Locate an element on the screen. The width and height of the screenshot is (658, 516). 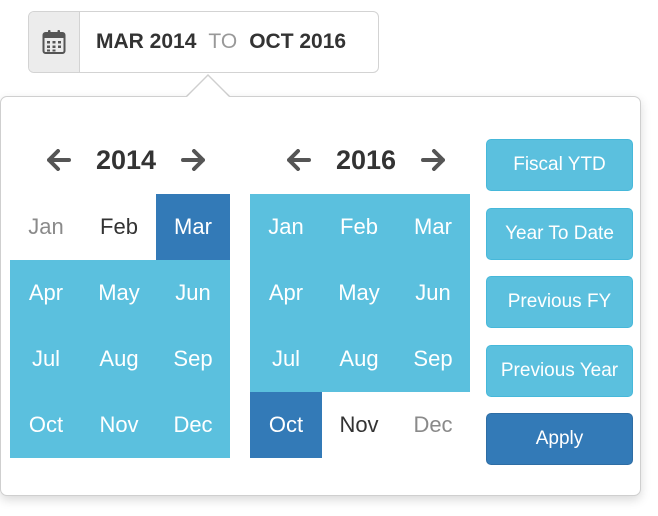
fiscal-ytd-button: Fiscal YTD is located at coordinates (559, 165).